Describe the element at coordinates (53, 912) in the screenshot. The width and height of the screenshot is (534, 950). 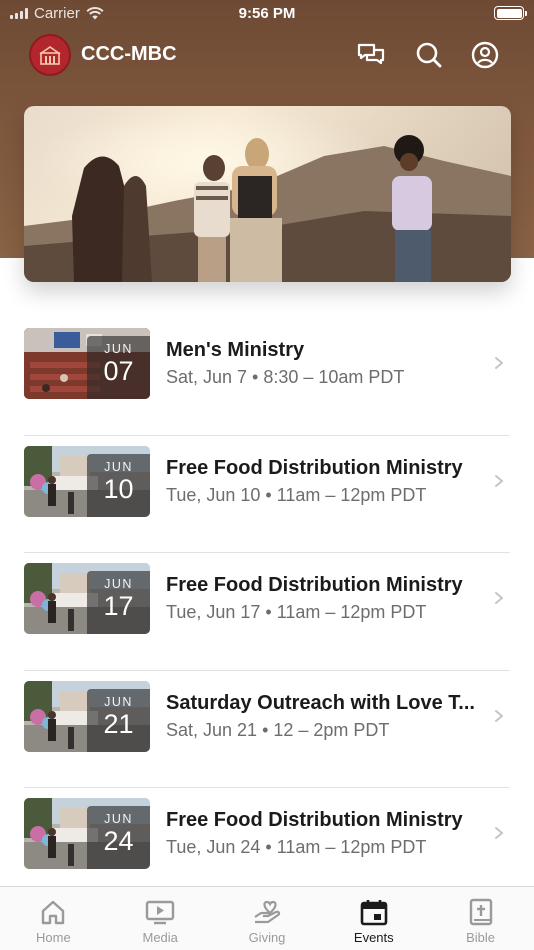
I see `home-icon` at that location.